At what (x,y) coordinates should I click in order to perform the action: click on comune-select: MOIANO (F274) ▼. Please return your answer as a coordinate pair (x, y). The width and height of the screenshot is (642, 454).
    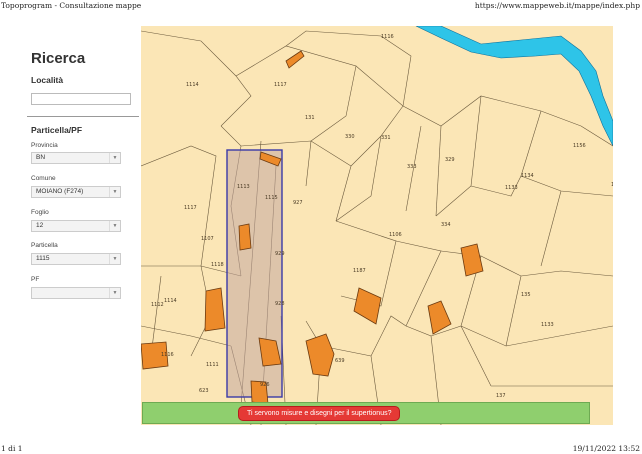
    Looking at the image, I should click on (76, 192).